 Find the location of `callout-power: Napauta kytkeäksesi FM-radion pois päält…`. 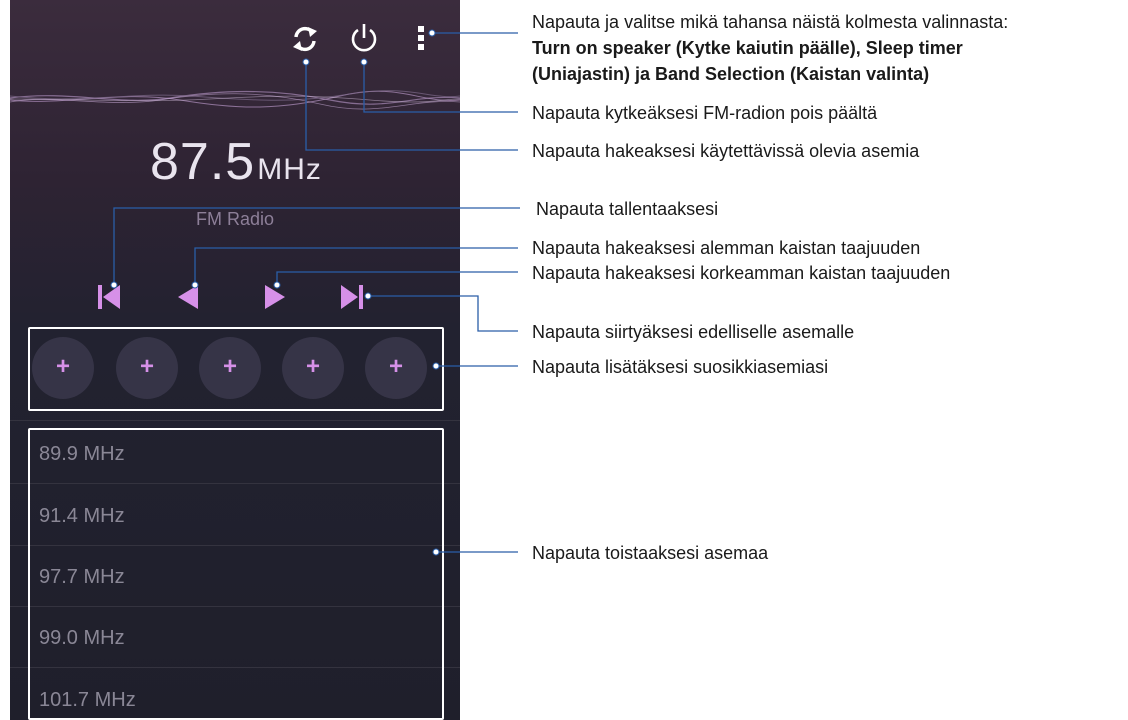

callout-power: Napauta kytkeäksesi FM-radion pois päält… is located at coordinates (705, 113).